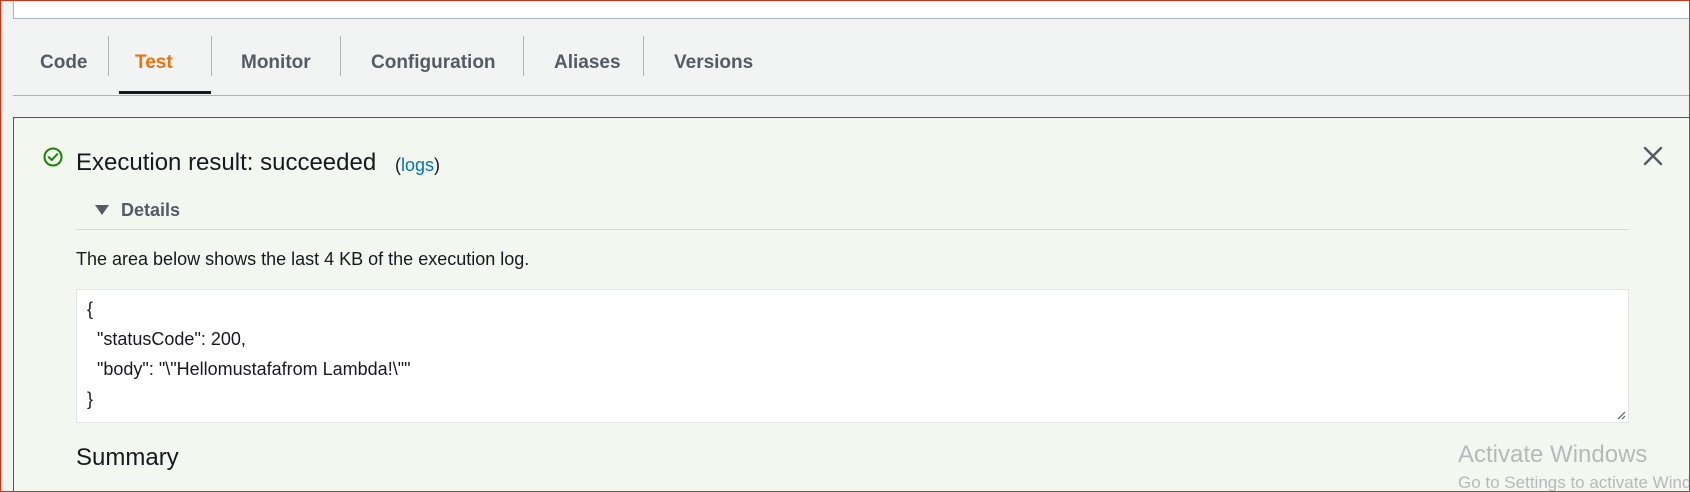 The image size is (1690, 492). I want to click on top-panel-edge, so click(851, 10).